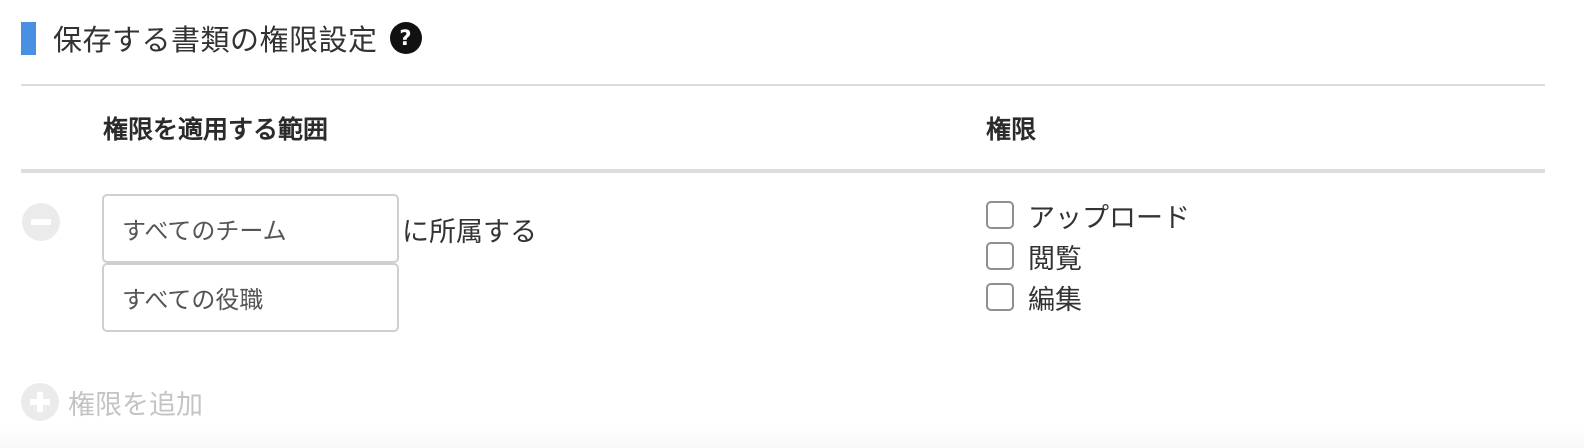 The width and height of the screenshot is (1584, 448). I want to click on permission-upload: アップロード, so click(1088, 215).